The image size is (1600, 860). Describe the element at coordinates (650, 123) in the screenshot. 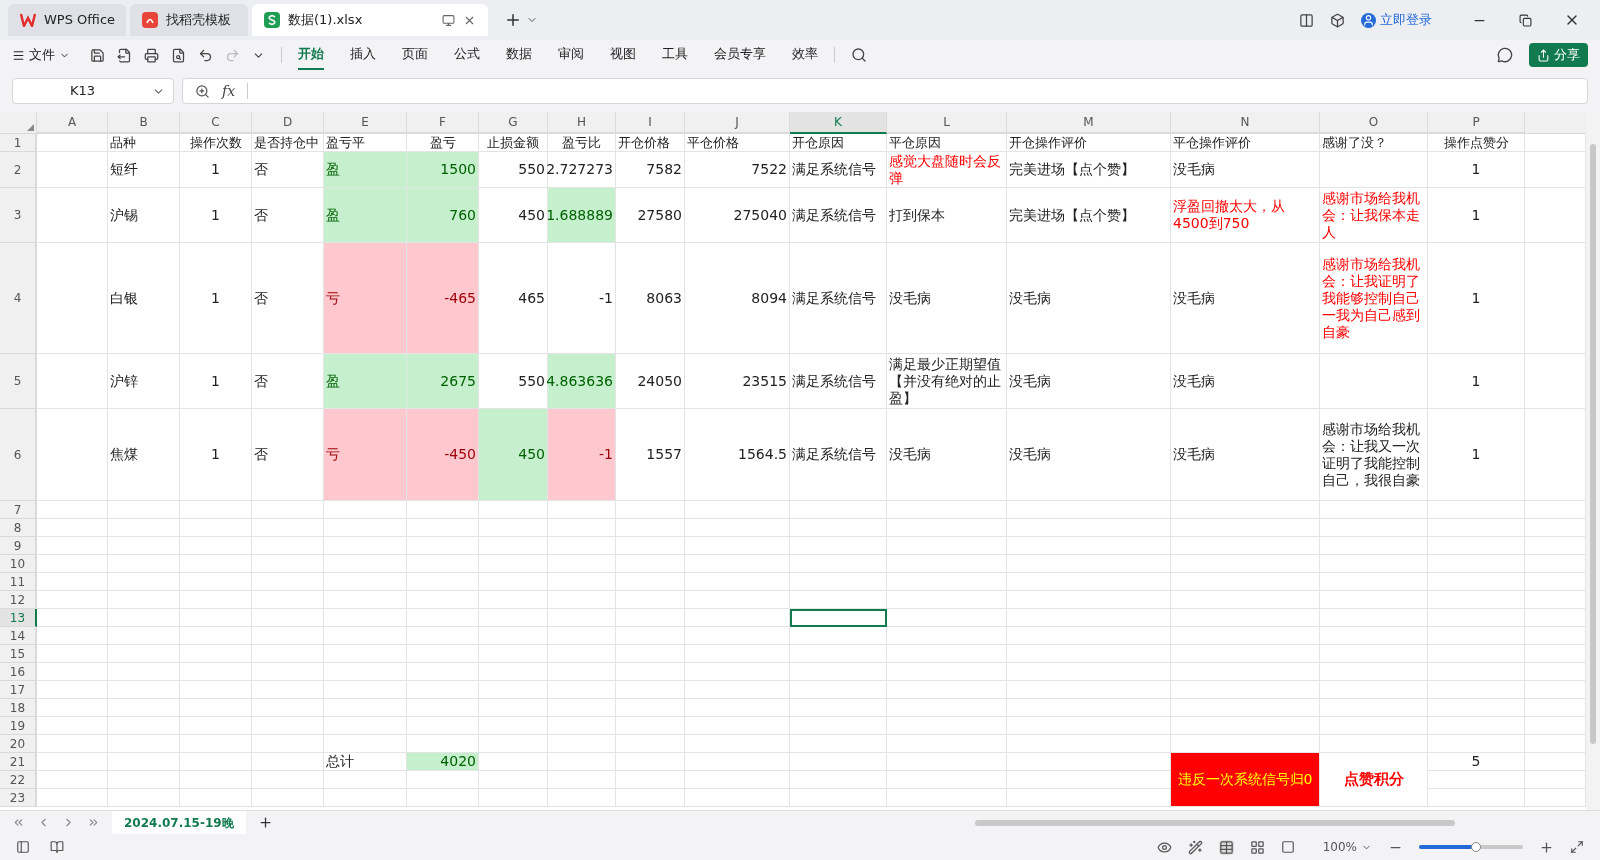

I see `column-header: I` at that location.